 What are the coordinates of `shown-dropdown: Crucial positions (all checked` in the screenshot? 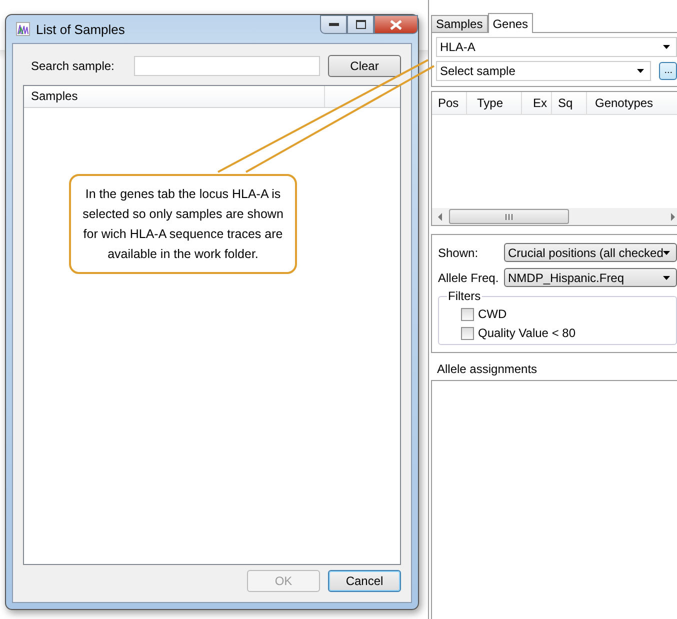 It's located at (590, 252).